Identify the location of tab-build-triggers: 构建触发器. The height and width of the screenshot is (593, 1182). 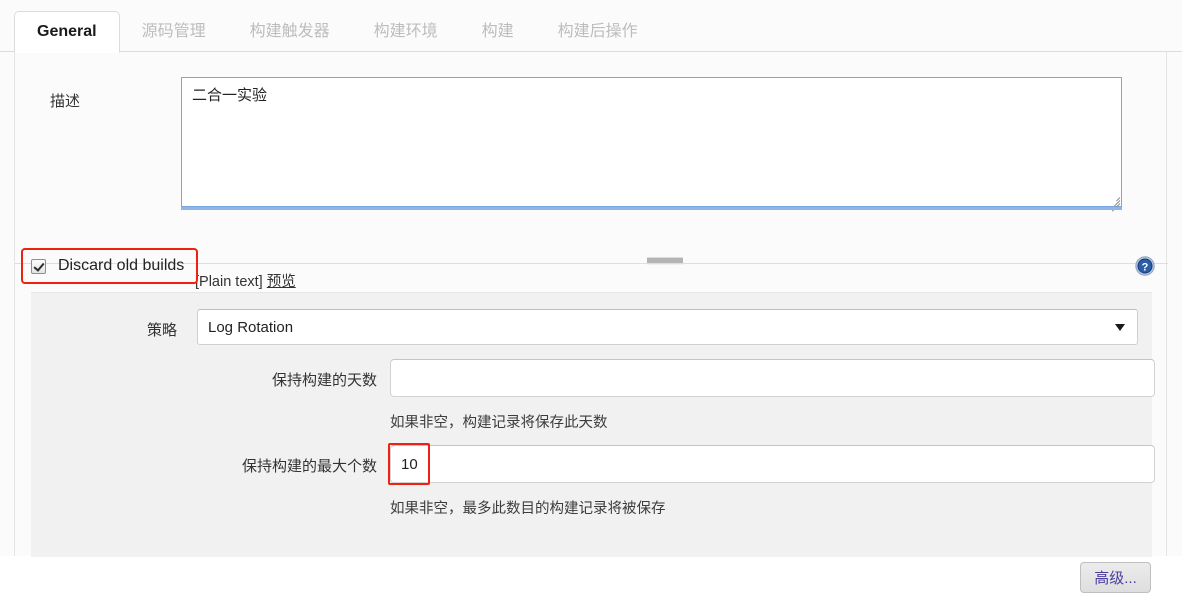
(290, 31).